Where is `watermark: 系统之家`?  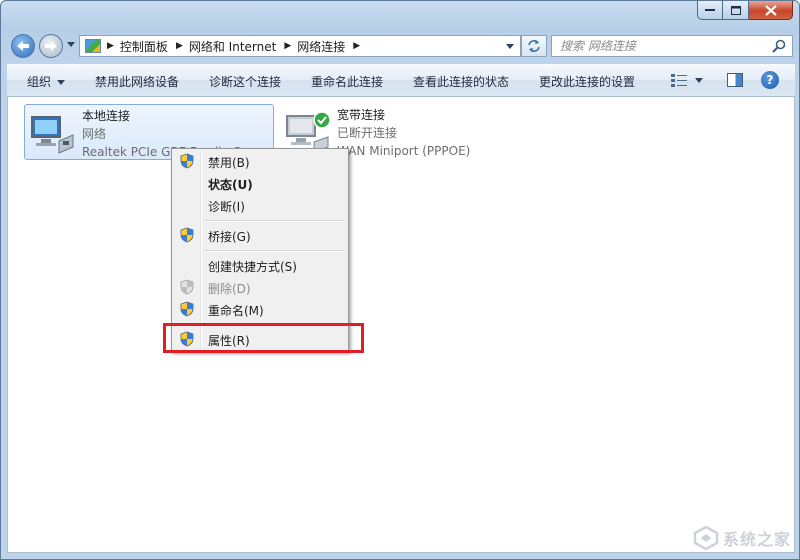
watermark: 系统之家 is located at coordinates (742, 538).